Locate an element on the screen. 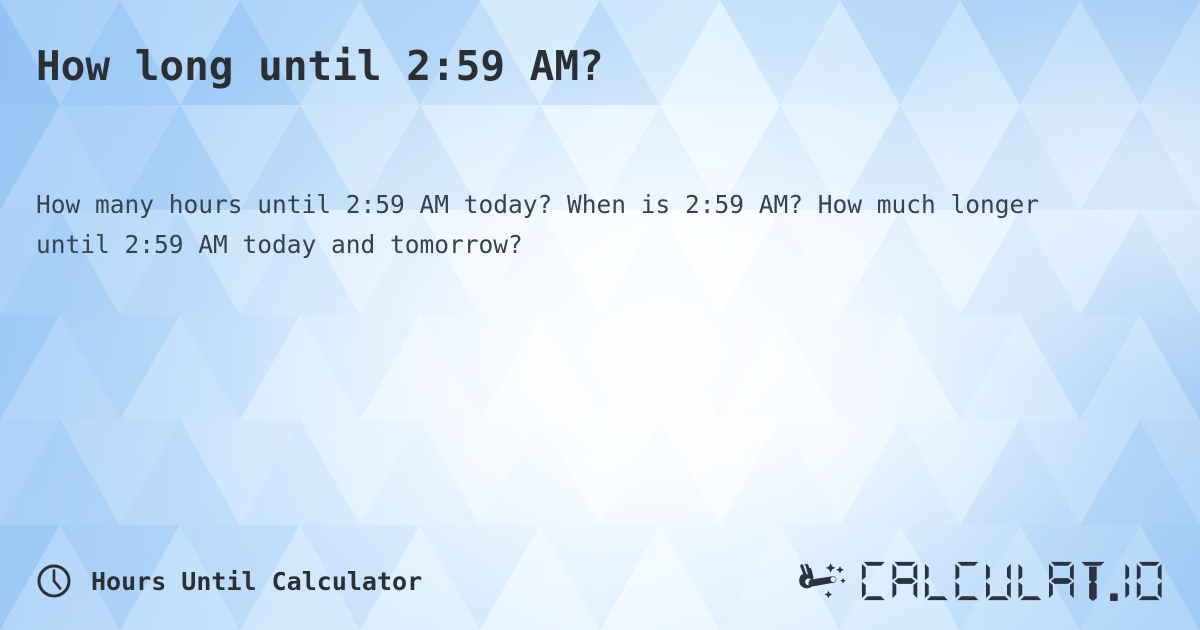 This screenshot has width=1200, height=630. magic-wand-hand-icon is located at coordinates (823, 581).